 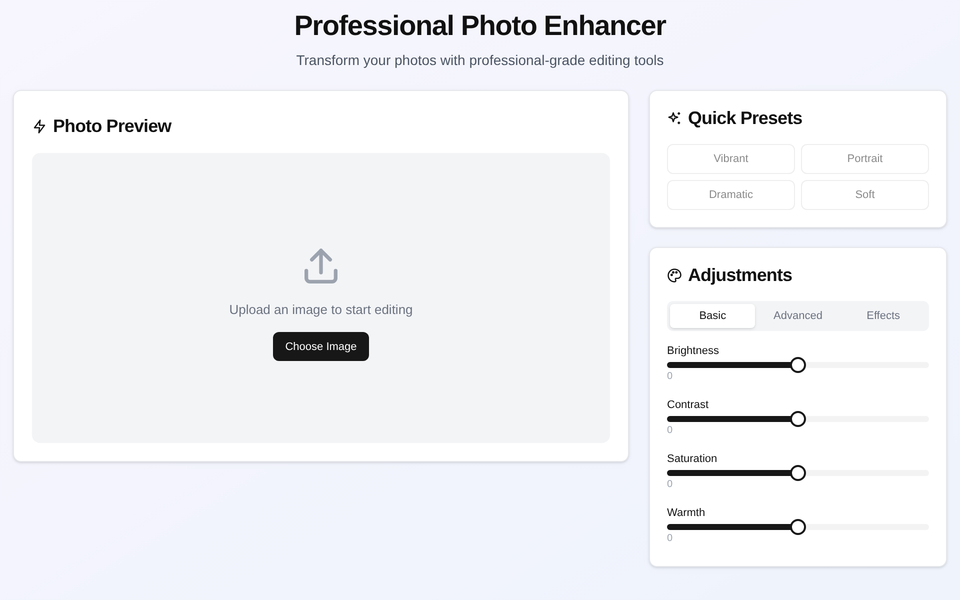 I want to click on slider-label: Saturation, so click(x=692, y=459).